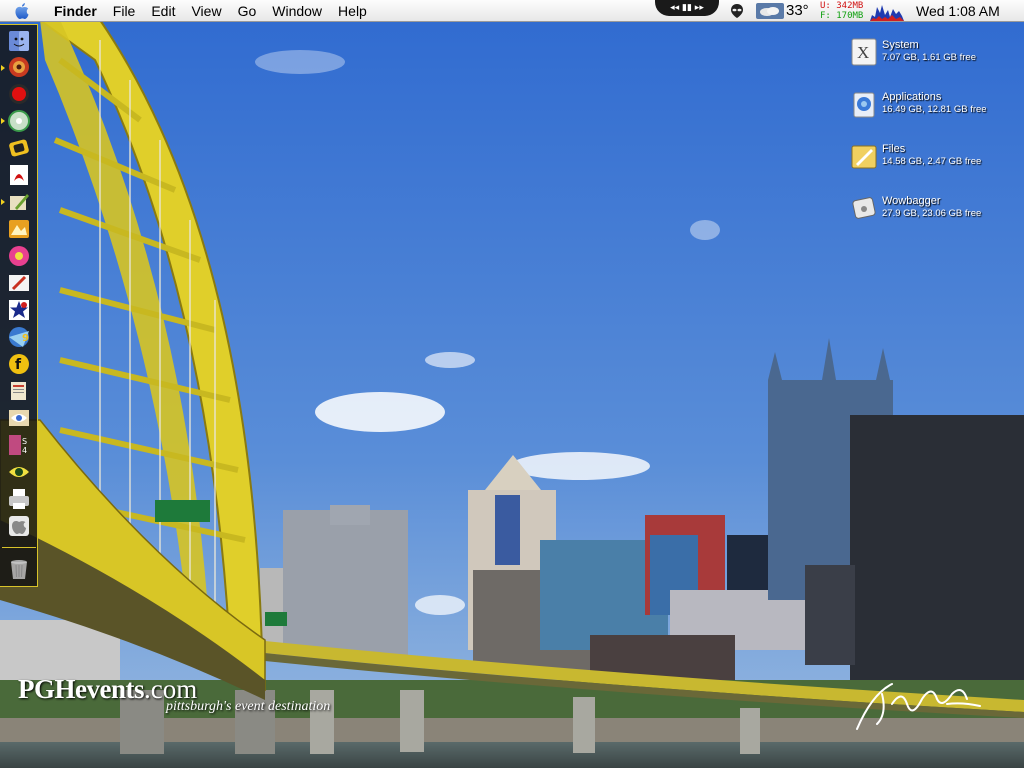 The image size is (1024, 768). I want to click on external-disk-icon, so click(864, 208).